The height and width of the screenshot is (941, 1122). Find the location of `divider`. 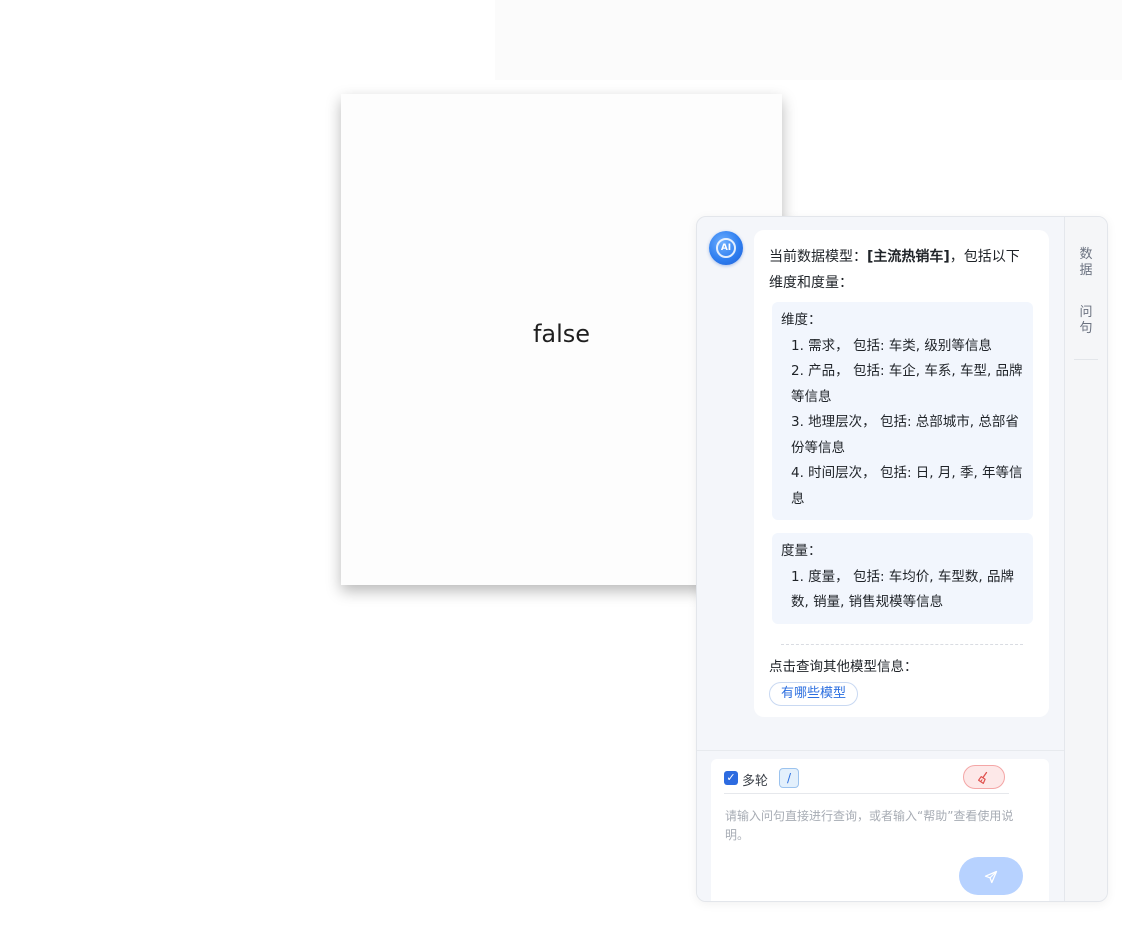

divider is located at coordinates (902, 644).